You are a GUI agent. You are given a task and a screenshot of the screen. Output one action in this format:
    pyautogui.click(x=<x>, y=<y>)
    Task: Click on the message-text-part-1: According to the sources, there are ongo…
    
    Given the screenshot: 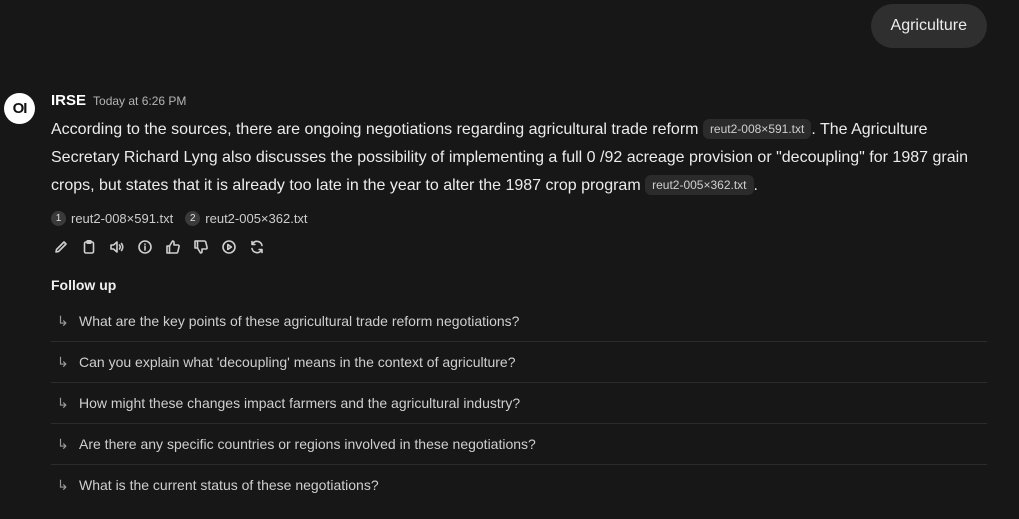 What is the action you would take?
    pyautogui.click(x=377, y=129)
    